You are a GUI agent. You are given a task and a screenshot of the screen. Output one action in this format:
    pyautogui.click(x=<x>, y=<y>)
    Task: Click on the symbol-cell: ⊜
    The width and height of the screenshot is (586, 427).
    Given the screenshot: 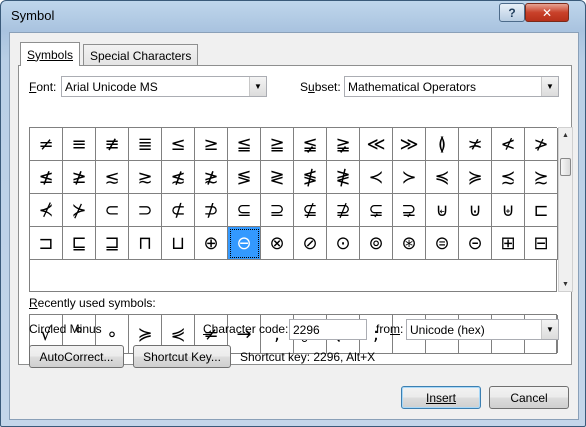 What is the action you would take?
    pyautogui.click(x=442, y=243)
    